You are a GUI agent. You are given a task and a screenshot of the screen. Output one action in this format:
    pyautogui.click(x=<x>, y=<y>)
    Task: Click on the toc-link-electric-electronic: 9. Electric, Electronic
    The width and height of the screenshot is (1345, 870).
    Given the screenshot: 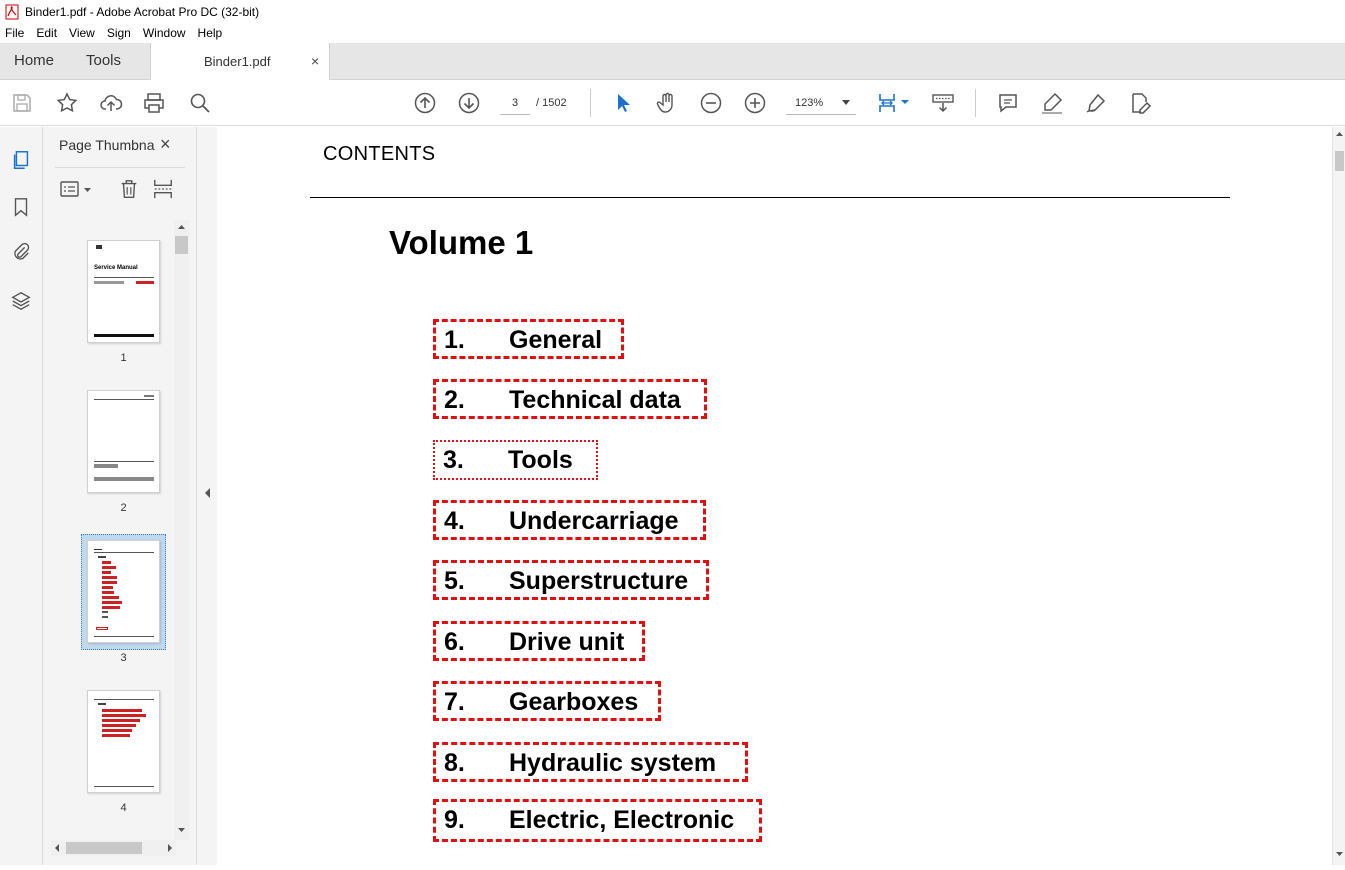 What is the action you would take?
    pyautogui.click(x=597, y=820)
    